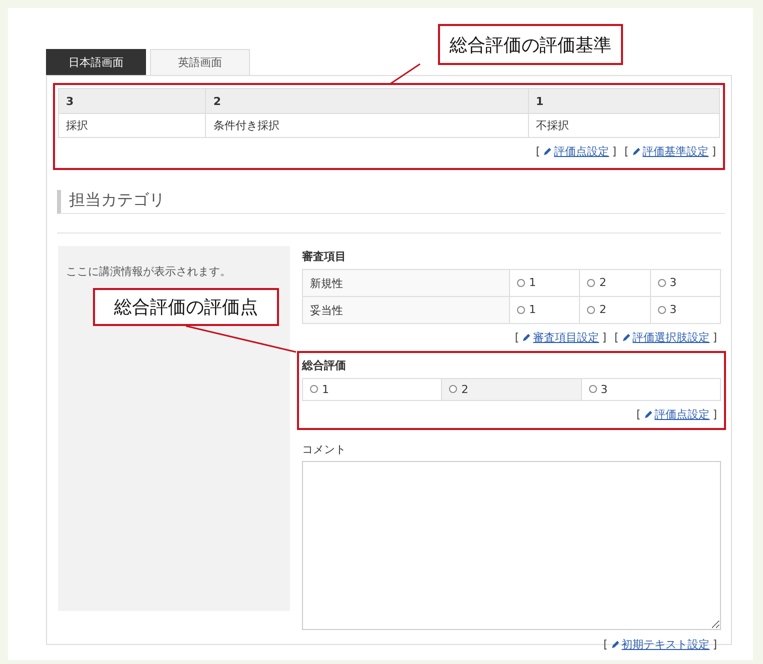 This screenshot has width=763, height=664. I want to click on table-cell: 新規性, so click(406, 283).